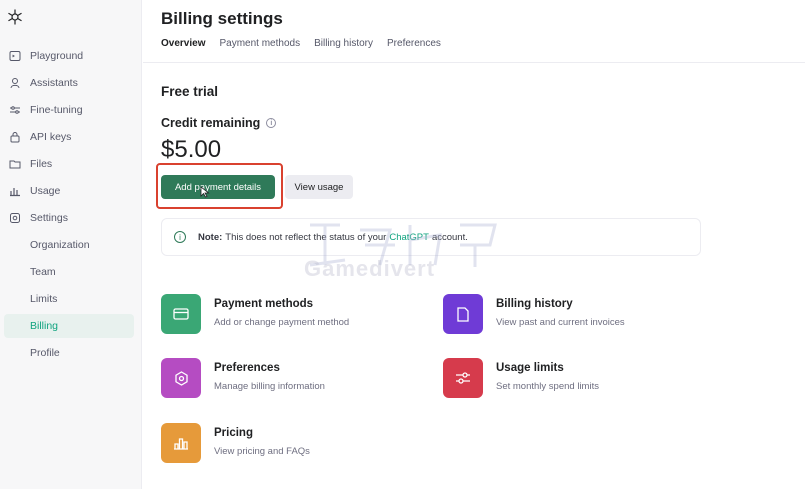  What do you see at coordinates (69, 299) in the screenshot?
I see `sidebar-item-limits: Limits` at bounding box center [69, 299].